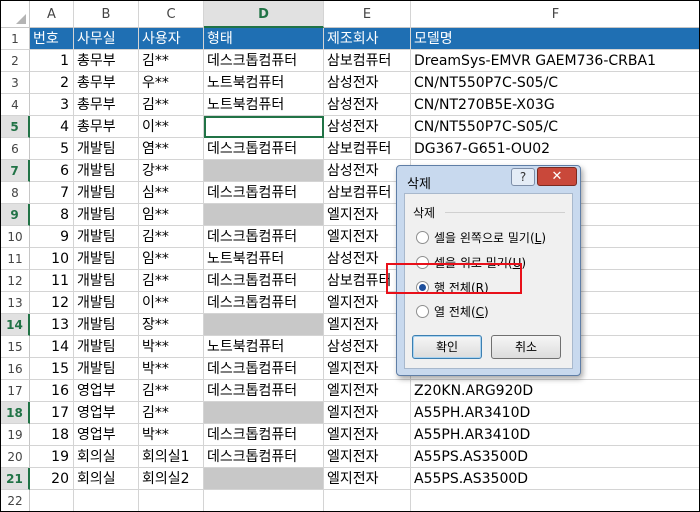 The width and height of the screenshot is (700, 512). I want to click on row-header: 14, so click(15, 325).